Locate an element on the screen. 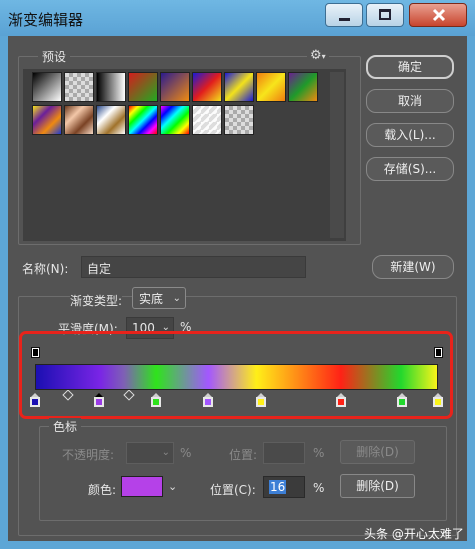  color-location-input: 16 is located at coordinates (284, 487).